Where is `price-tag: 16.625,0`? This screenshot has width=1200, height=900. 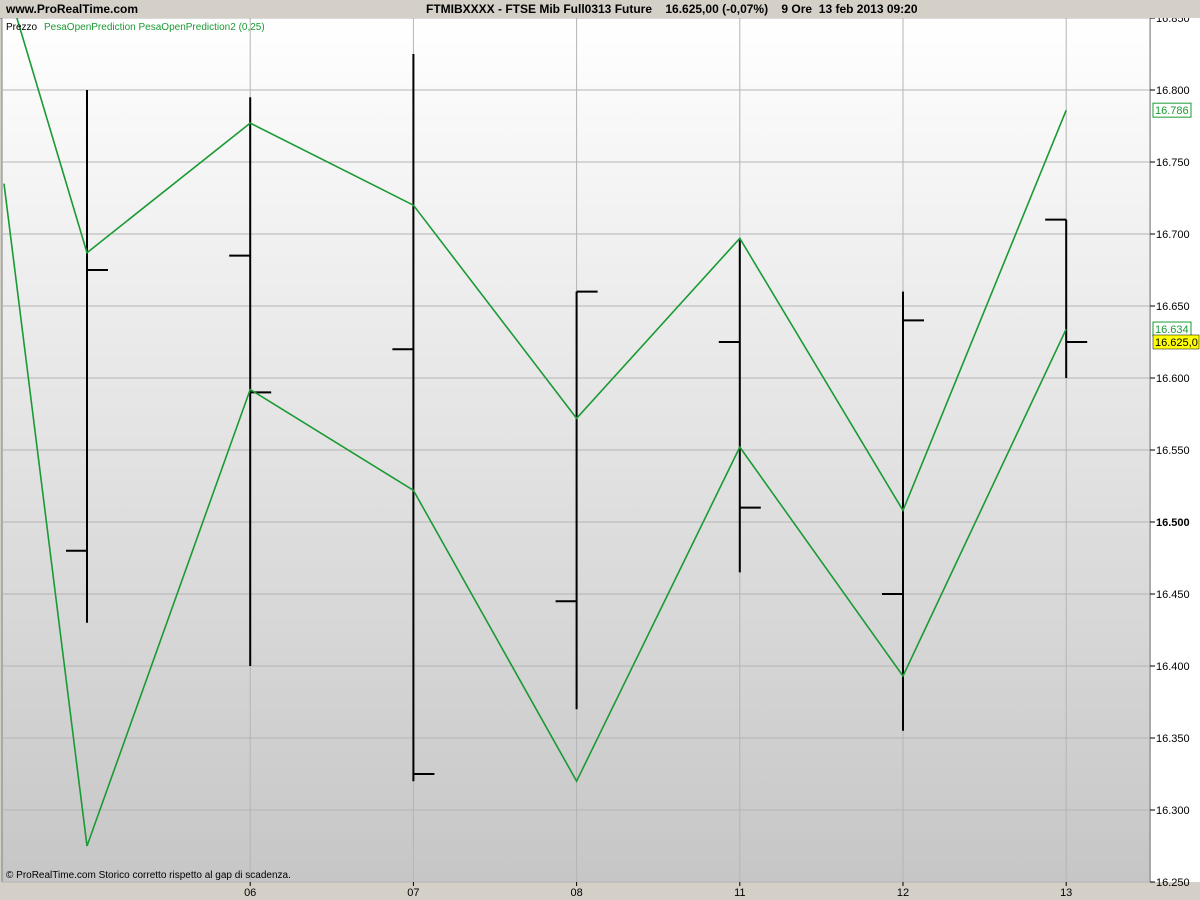
price-tag: 16.625,0 is located at coordinates (1176, 342).